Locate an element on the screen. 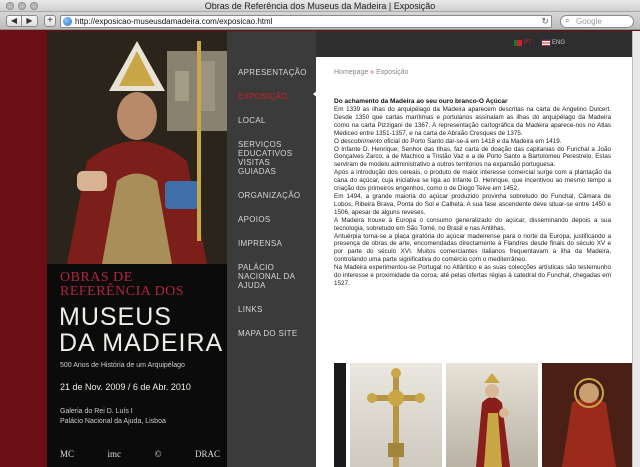  nav-item-apoios: APOIOS is located at coordinates (272, 219).